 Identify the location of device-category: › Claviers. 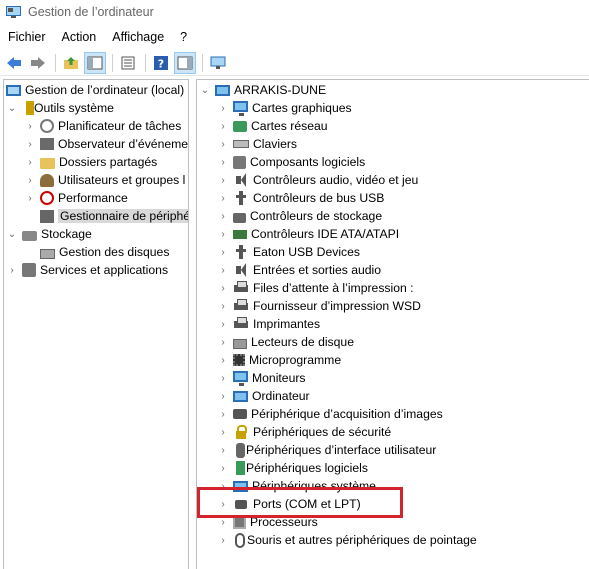
(257, 144).